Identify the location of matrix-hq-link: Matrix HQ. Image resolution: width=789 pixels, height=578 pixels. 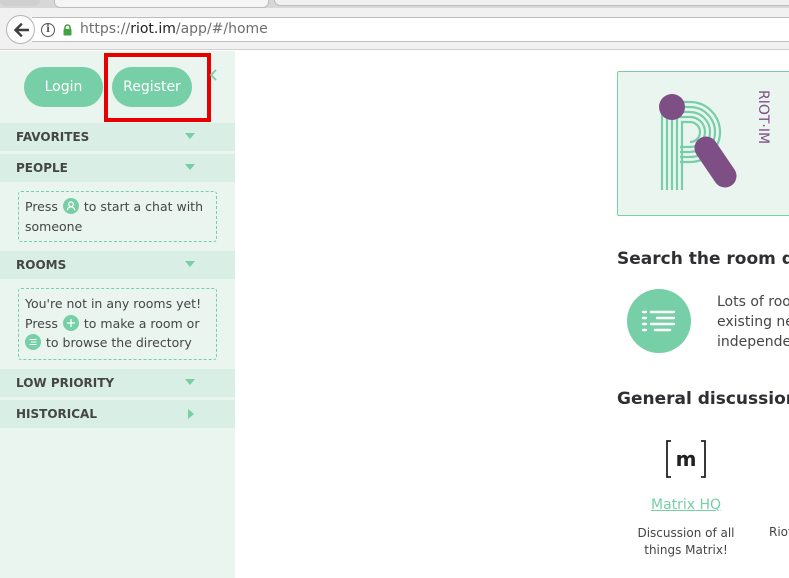
(686, 505).